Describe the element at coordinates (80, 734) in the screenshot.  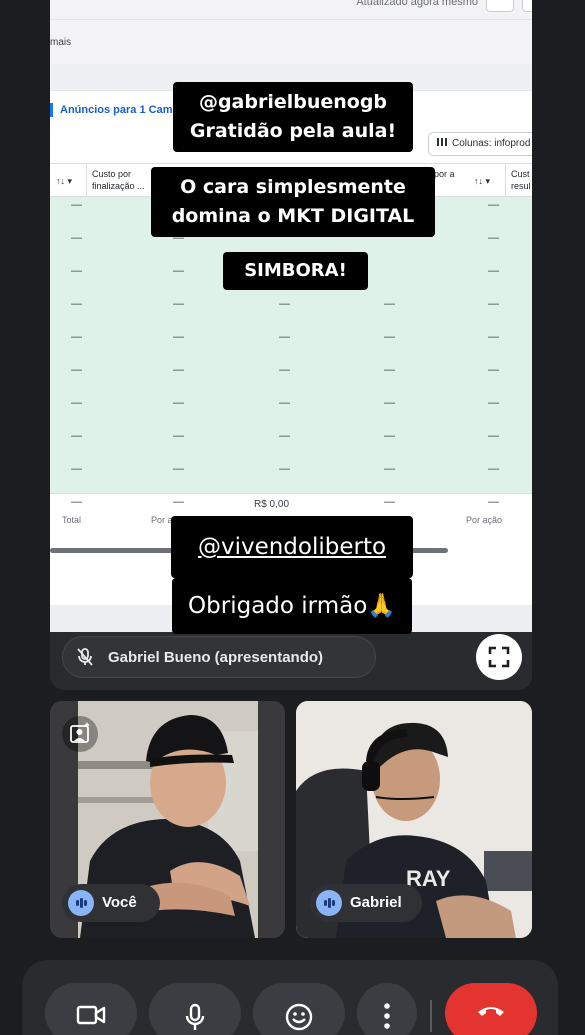
I see `frame-person-icon` at that location.